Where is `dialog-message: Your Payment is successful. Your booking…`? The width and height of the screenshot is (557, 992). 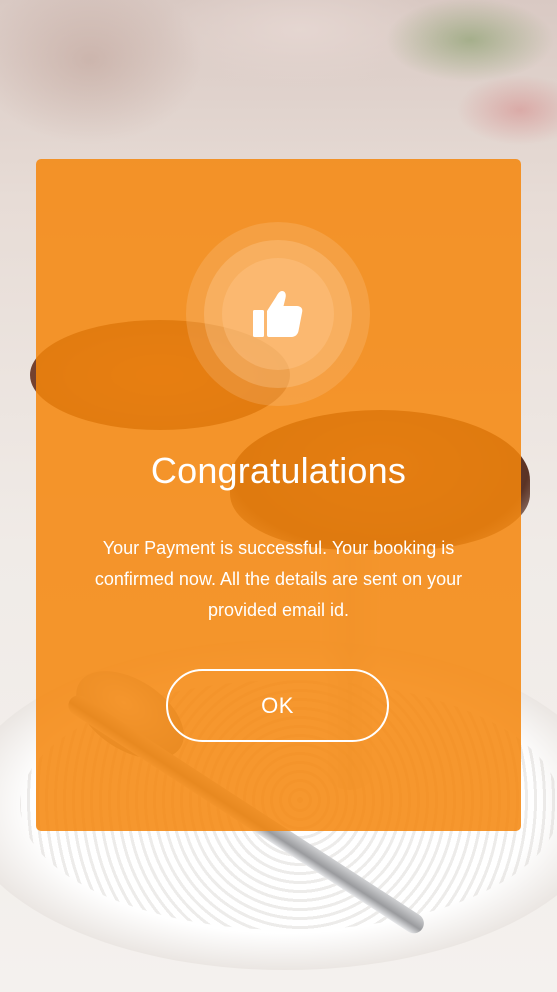 dialog-message: Your Payment is successful. Your booking… is located at coordinates (278, 579).